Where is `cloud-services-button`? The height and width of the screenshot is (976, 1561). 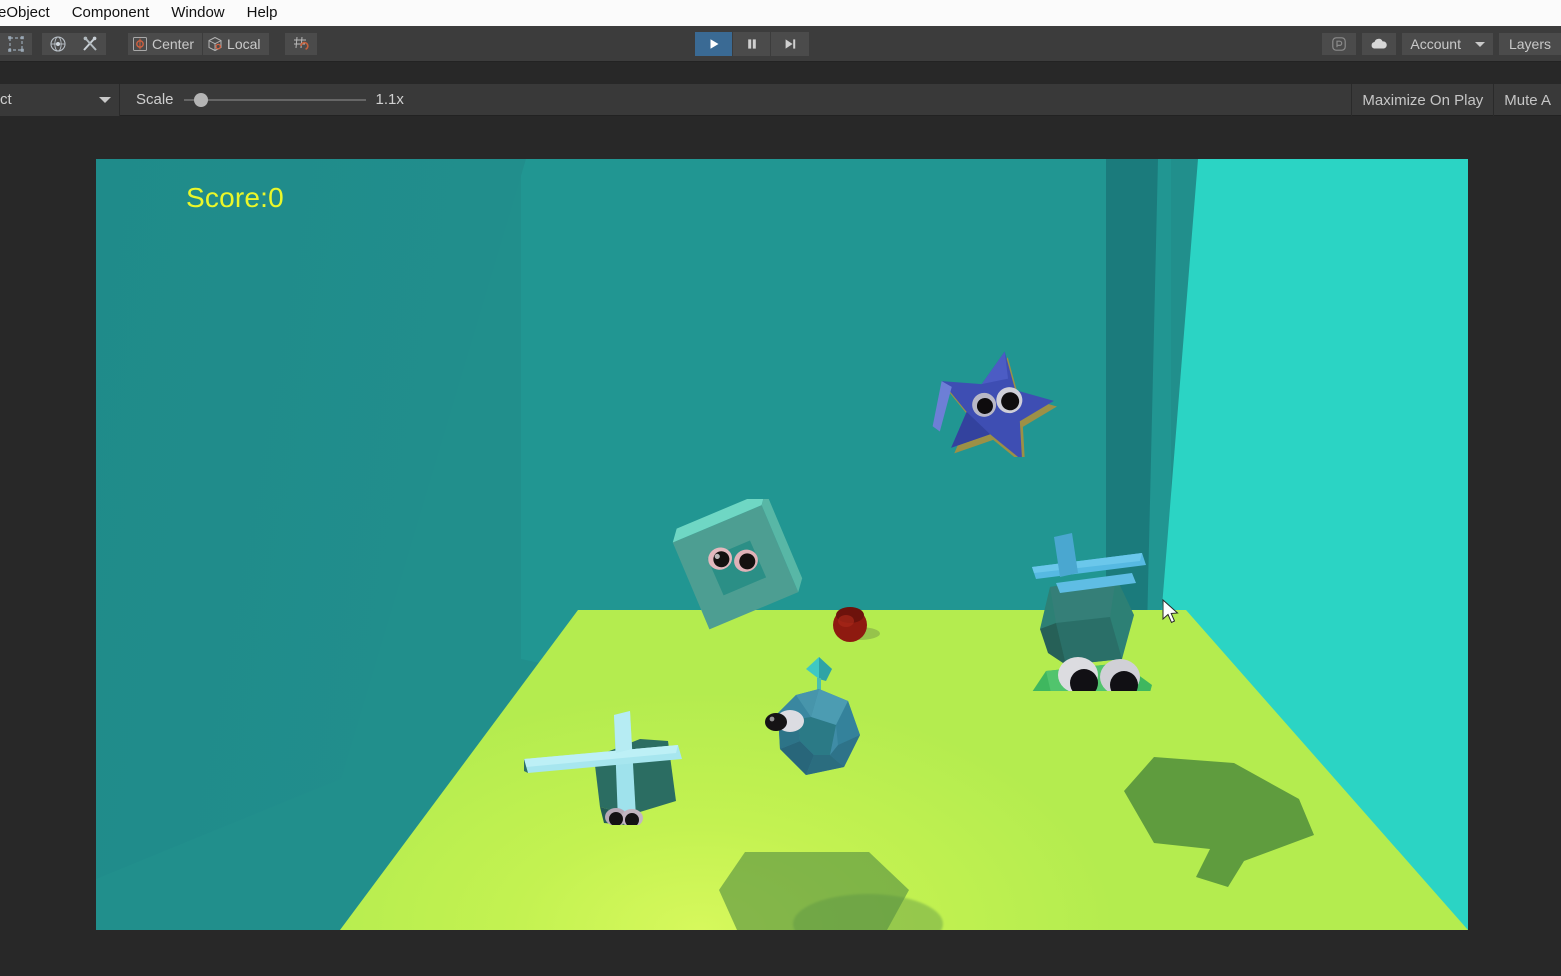
cloud-services-button is located at coordinates (1379, 44).